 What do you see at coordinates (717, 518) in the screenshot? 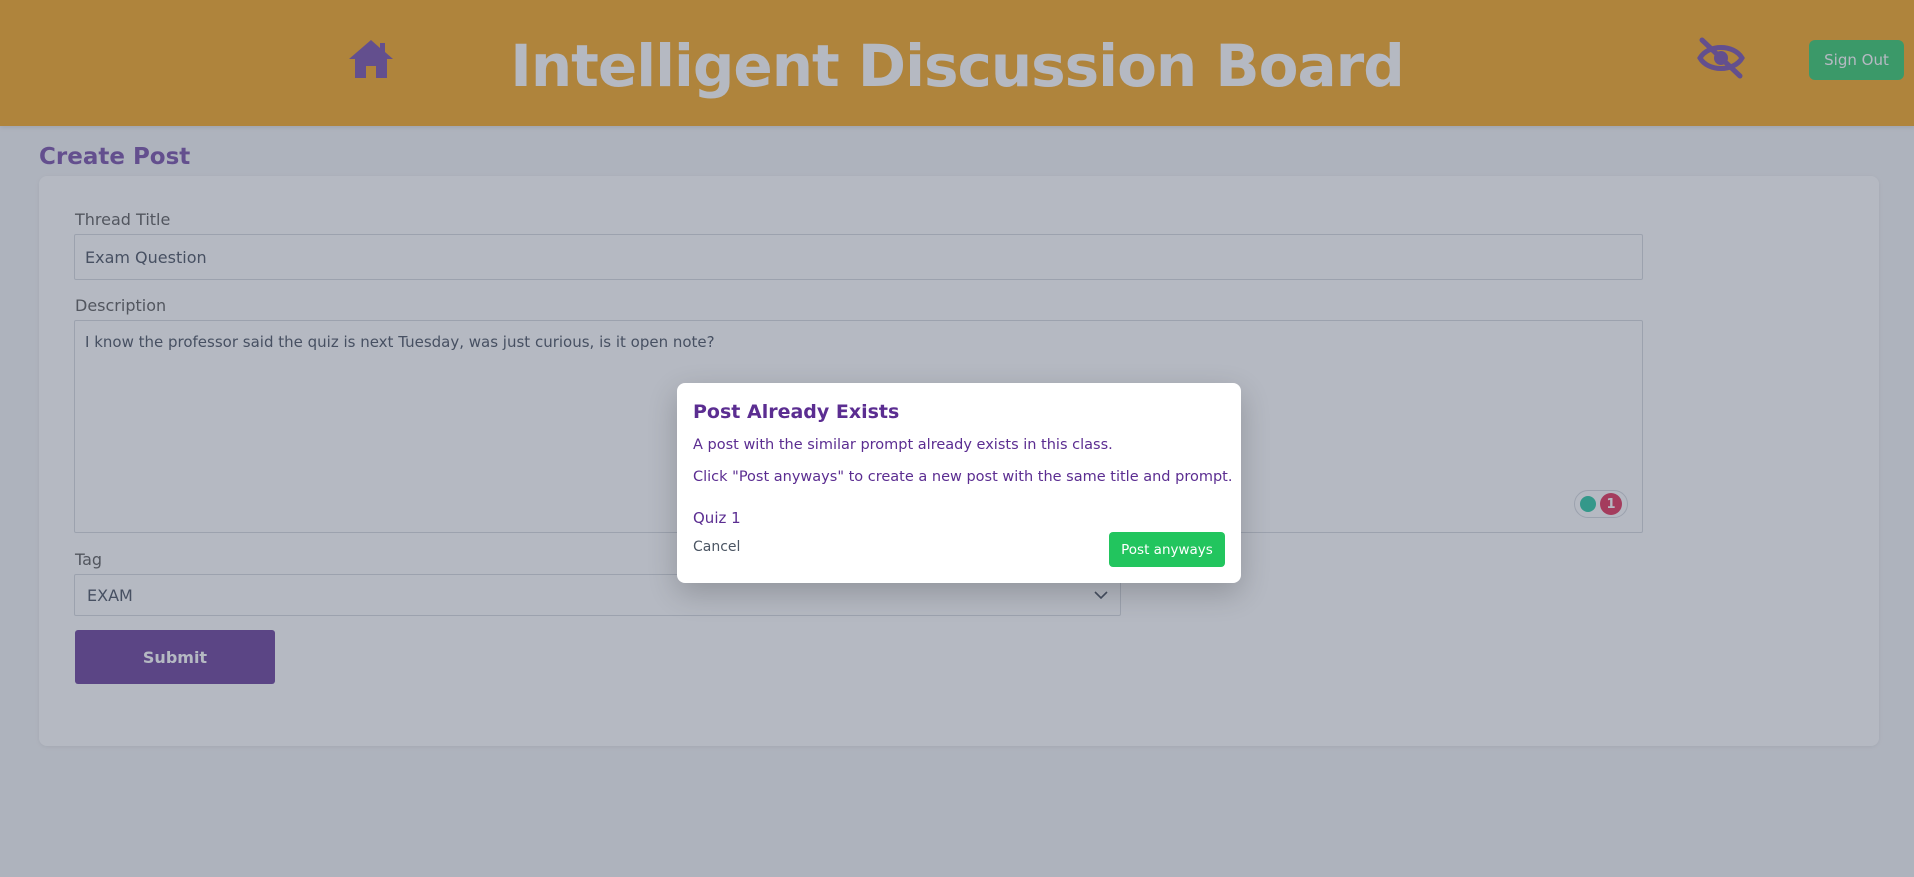
I see `existing-post-link: Quiz 1` at bounding box center [717, 518].